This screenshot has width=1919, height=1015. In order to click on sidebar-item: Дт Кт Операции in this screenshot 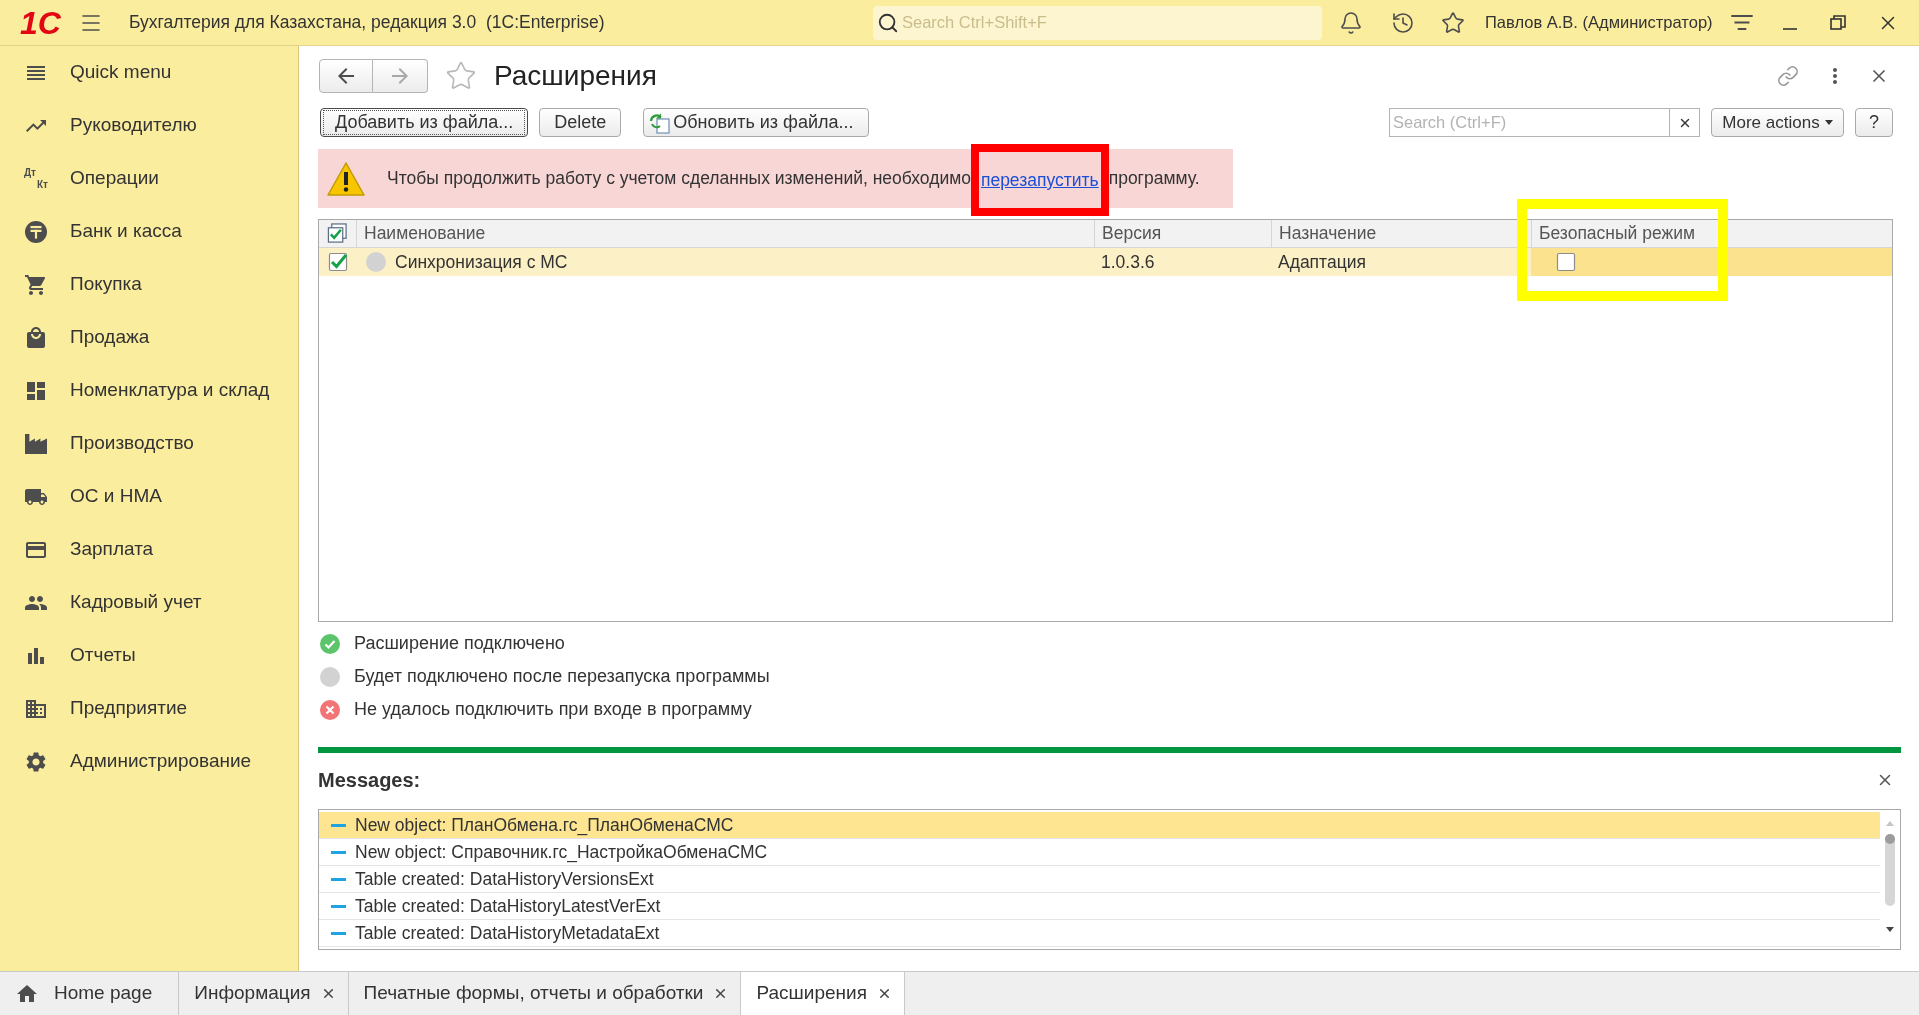, I will do `click(149, 178)`.